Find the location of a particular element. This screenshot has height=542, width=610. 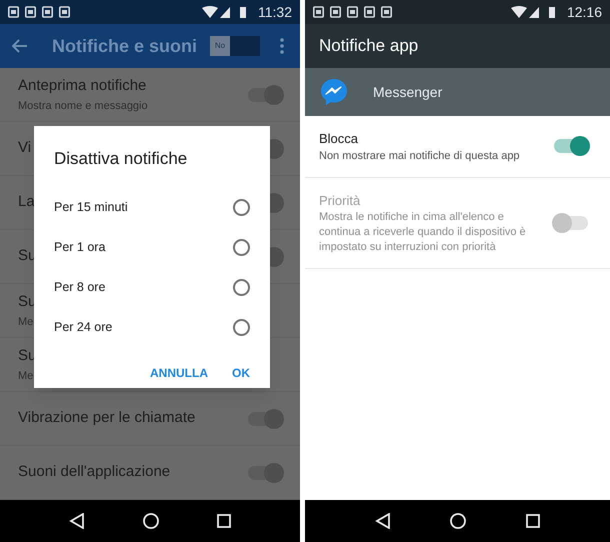

setting-title: Vibrazione per le chiamate is located at coordinates (107, 418).